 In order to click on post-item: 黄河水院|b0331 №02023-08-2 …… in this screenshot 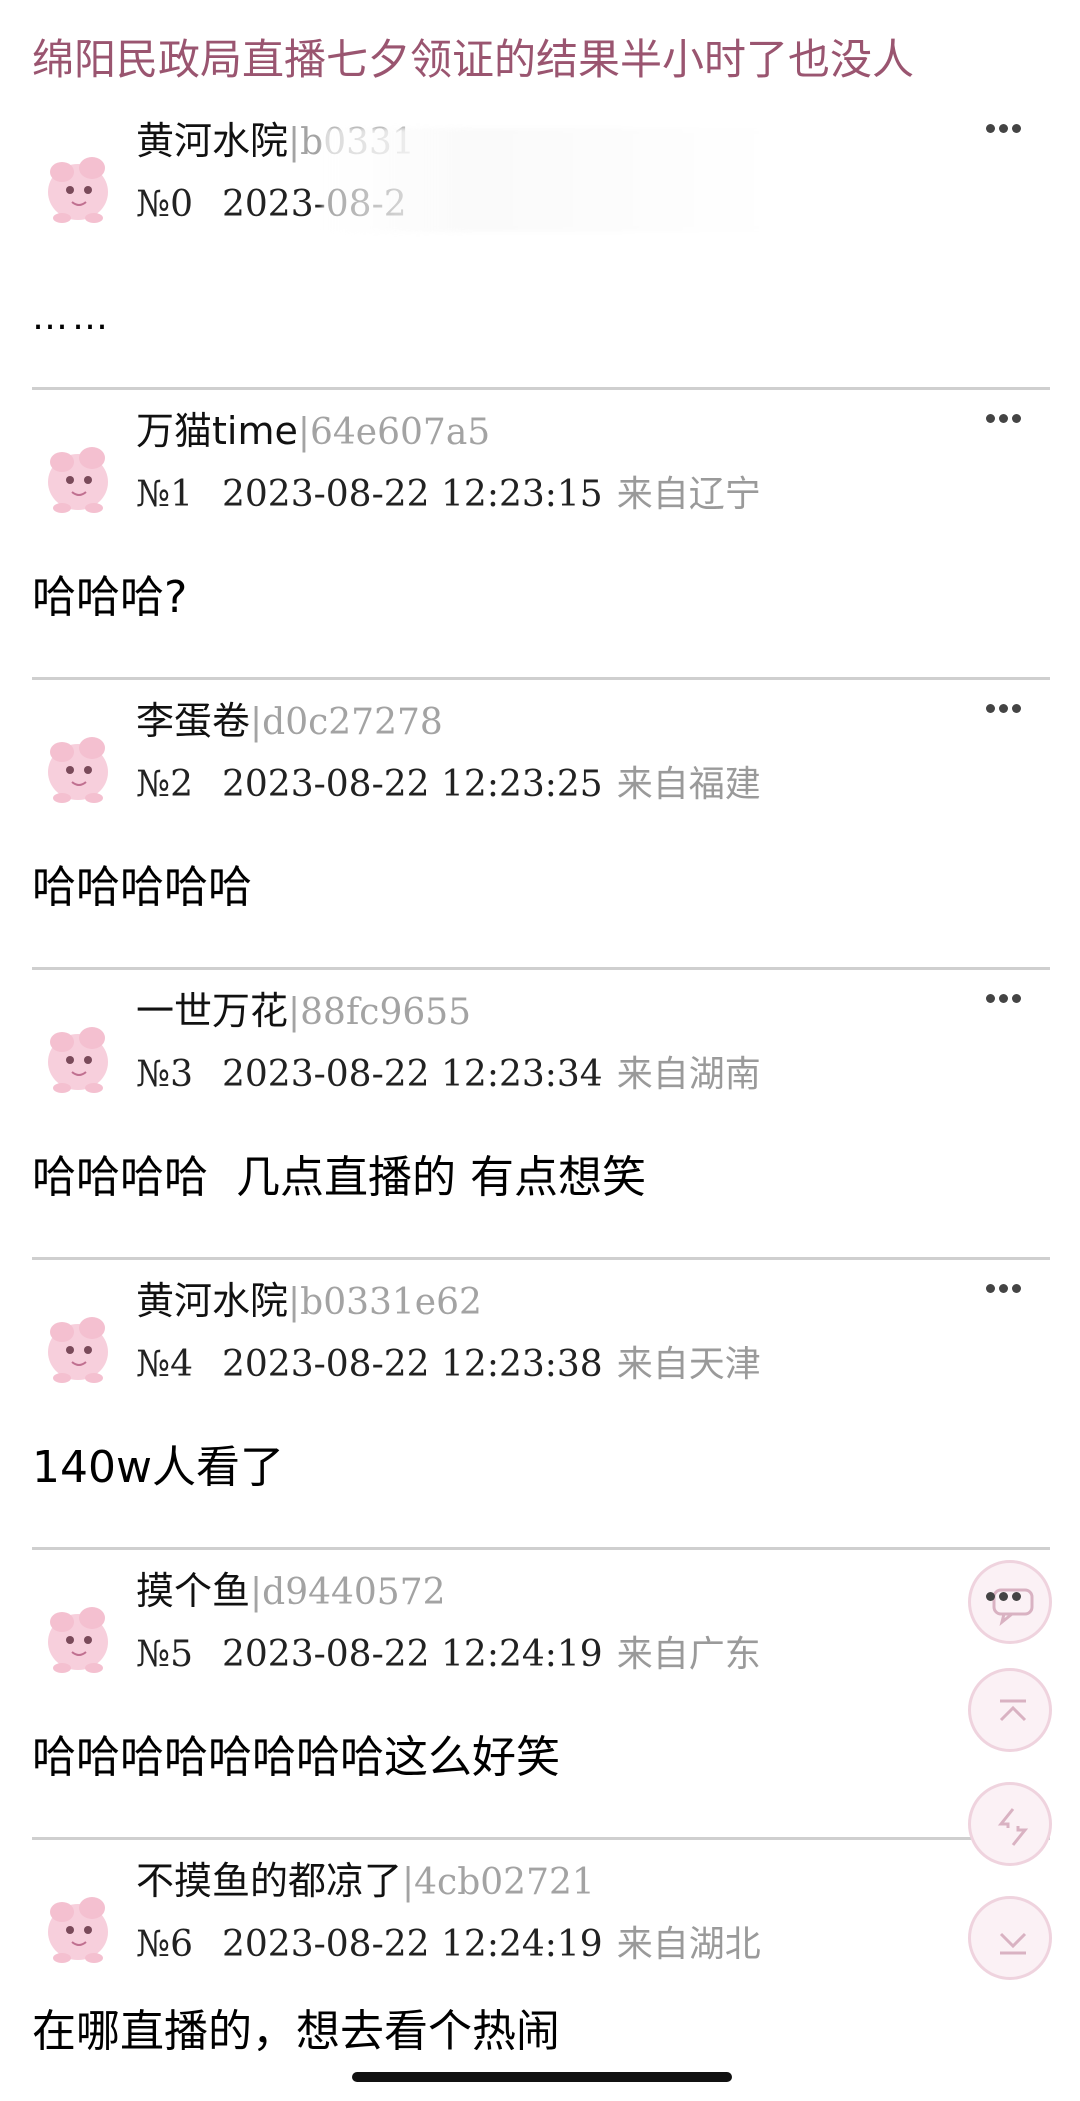, I will do `click(541, 245)`.